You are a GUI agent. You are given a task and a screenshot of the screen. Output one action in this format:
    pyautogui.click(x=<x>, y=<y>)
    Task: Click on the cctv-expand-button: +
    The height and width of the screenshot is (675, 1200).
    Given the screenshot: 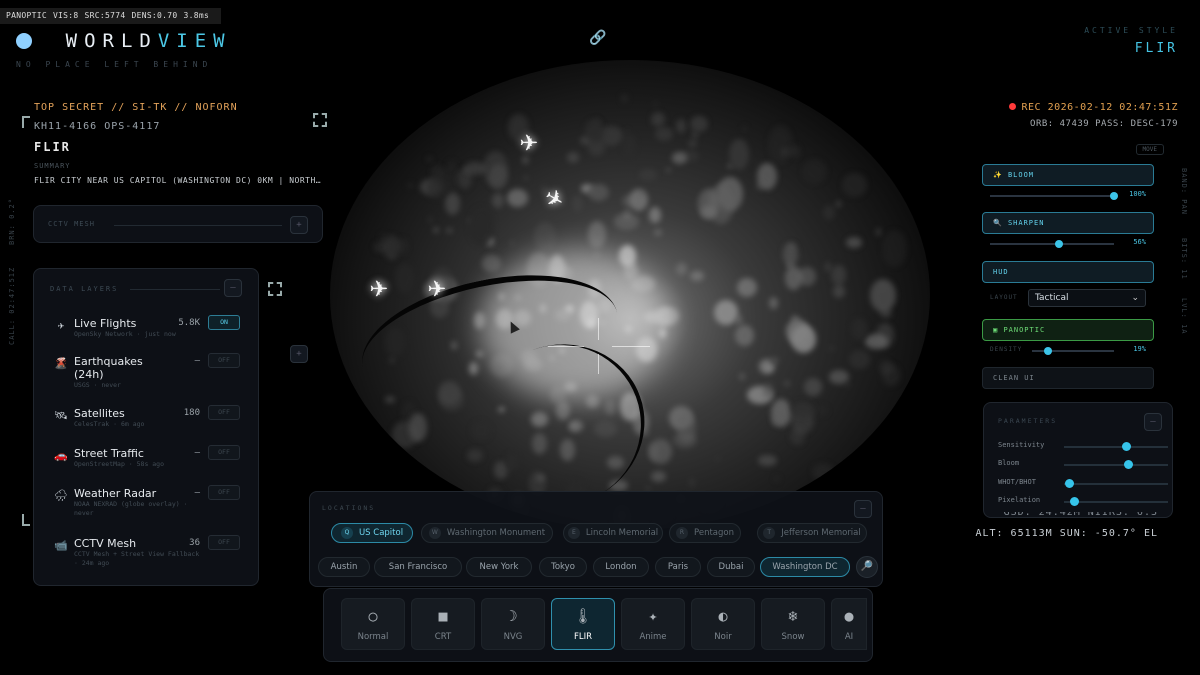 What is the action you would take?
    pyautogui.click(x=299, y=225)
    